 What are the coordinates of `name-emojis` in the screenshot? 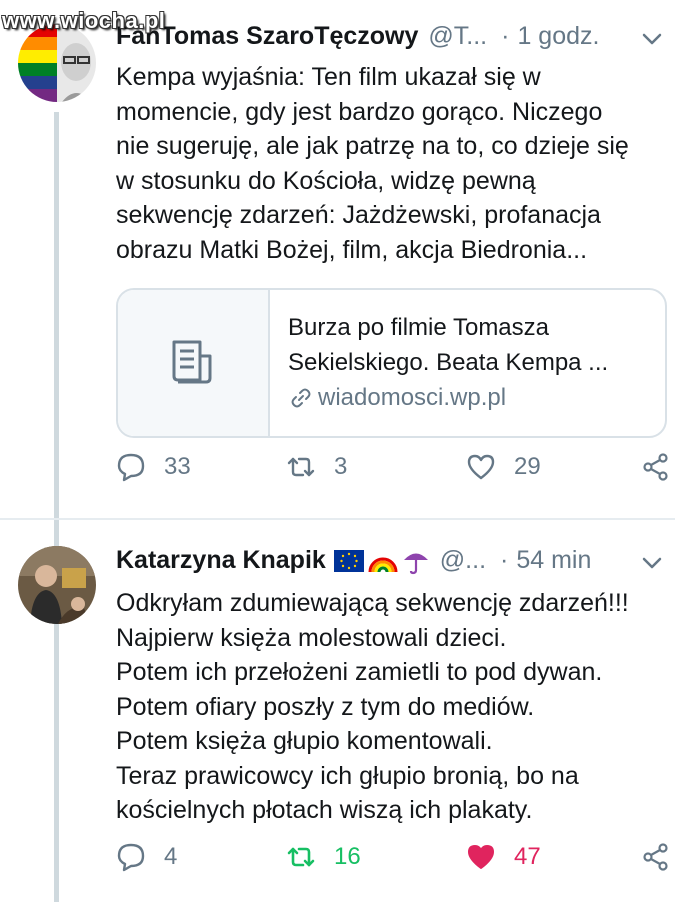 It's located at (381, 561).